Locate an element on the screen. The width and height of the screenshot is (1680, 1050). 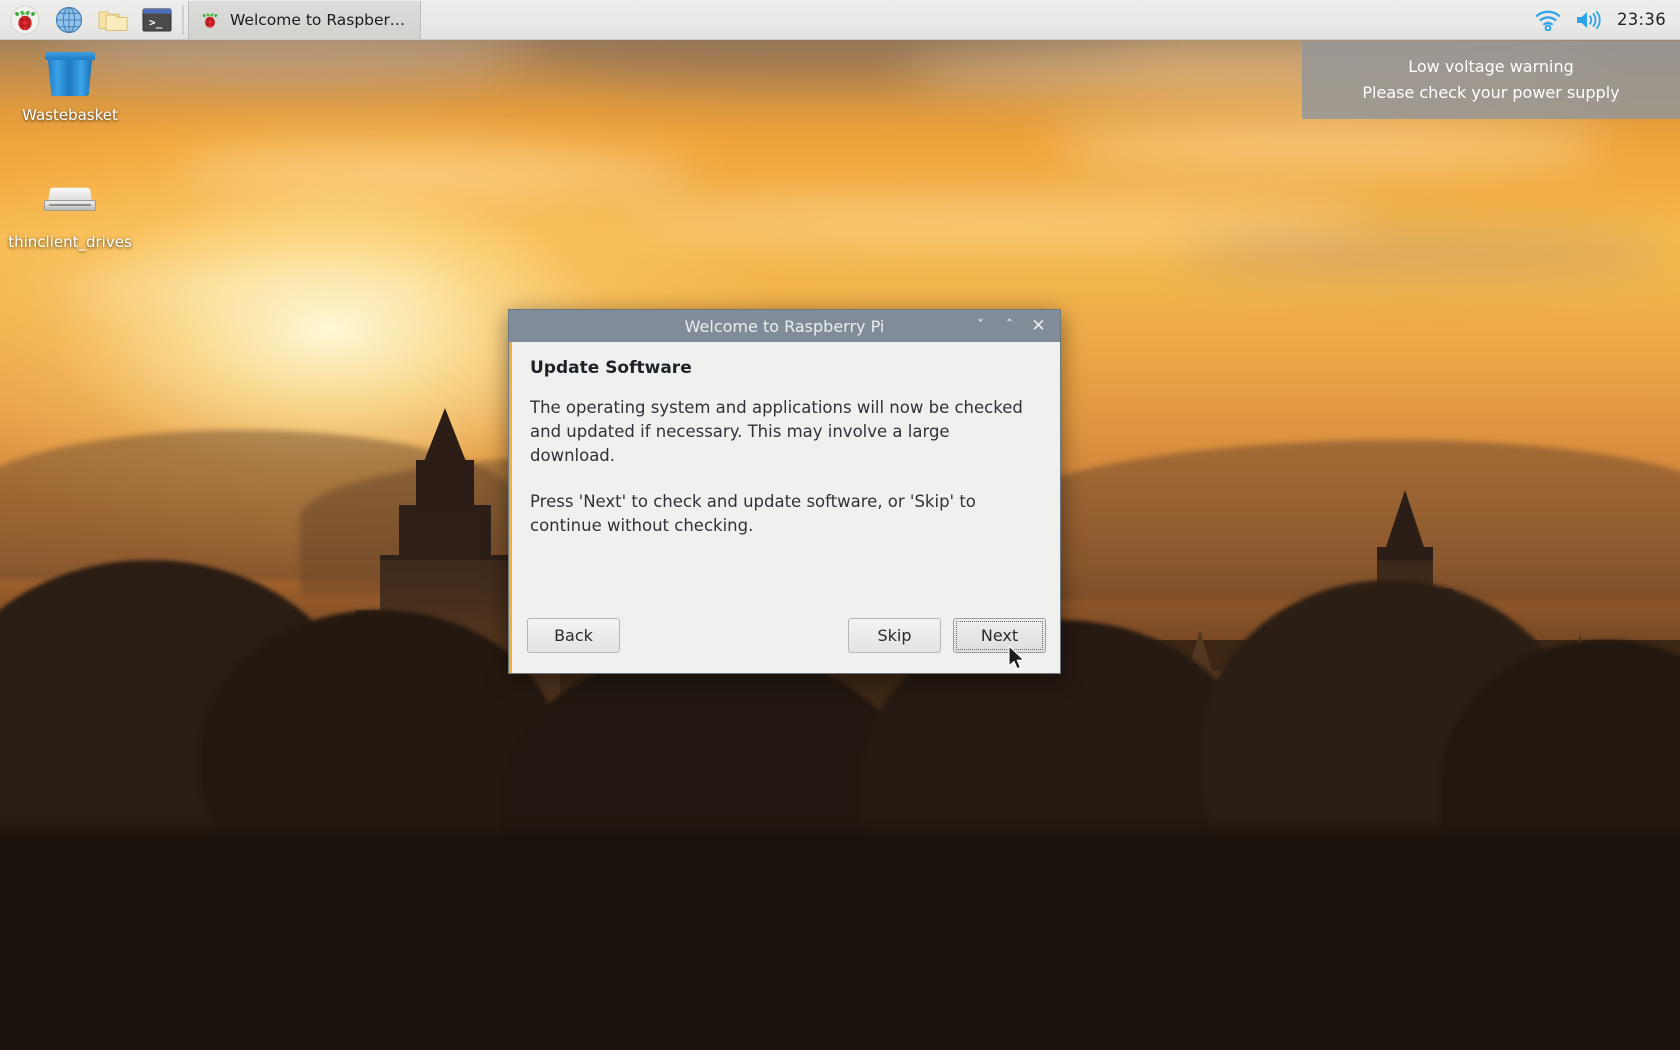
terminal-icon: >_ is located at coordinates (157, 19).